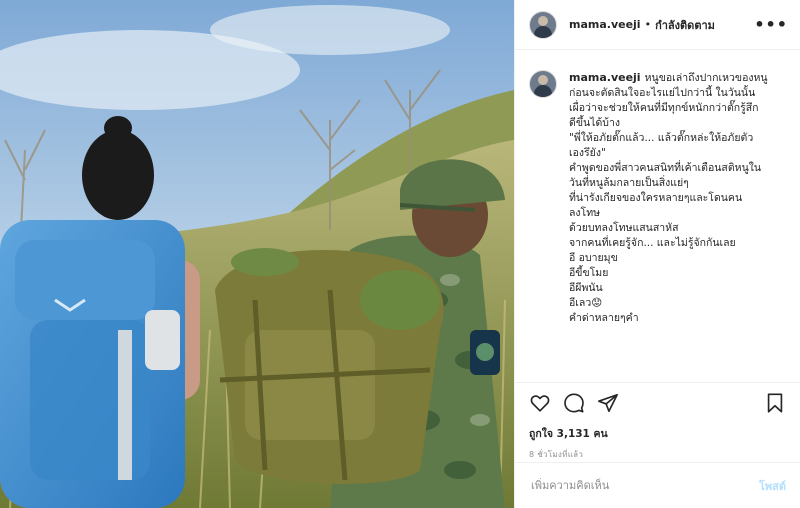  I want to click on comment-input, so click(644, 485).